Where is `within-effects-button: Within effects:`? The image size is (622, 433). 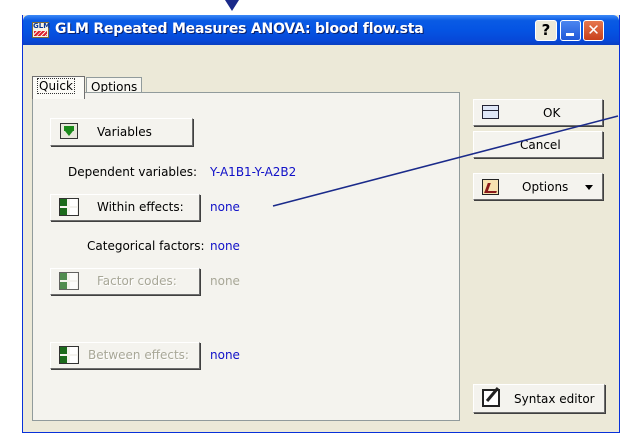 within-effects-button: Within effects: is located at coordinates (125, 207).